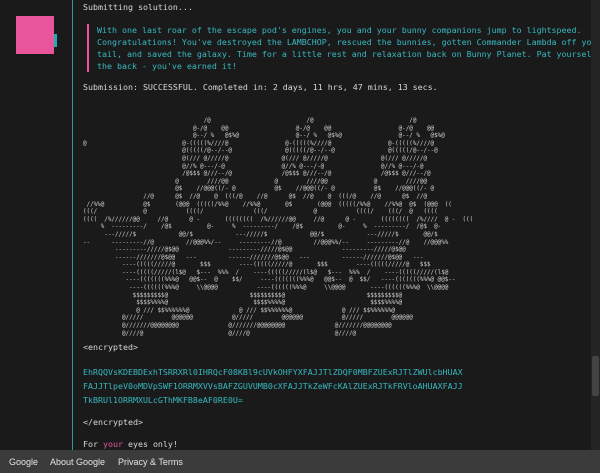 The height and width of the screenshot is (473, 600). What do you see at coordinates (23, 462) in the screenshot?
I see `footer-link-google: Google` at bounding box center [23, 462].